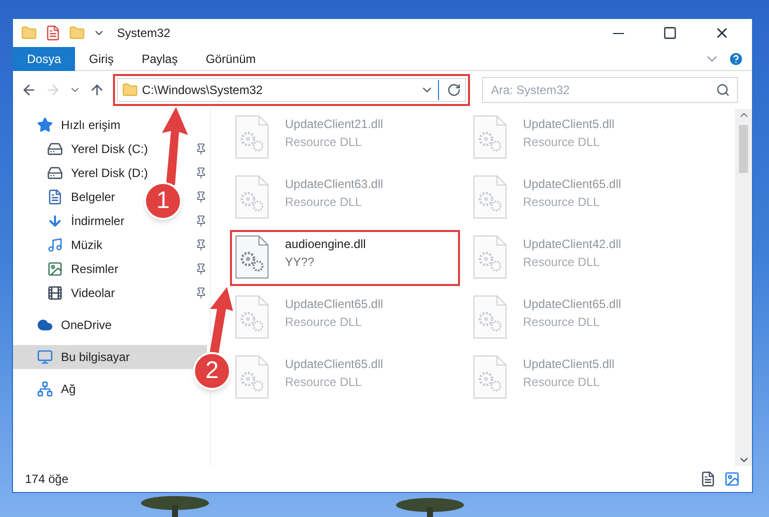  I want to click on minimize-icon, so click(618, 33).